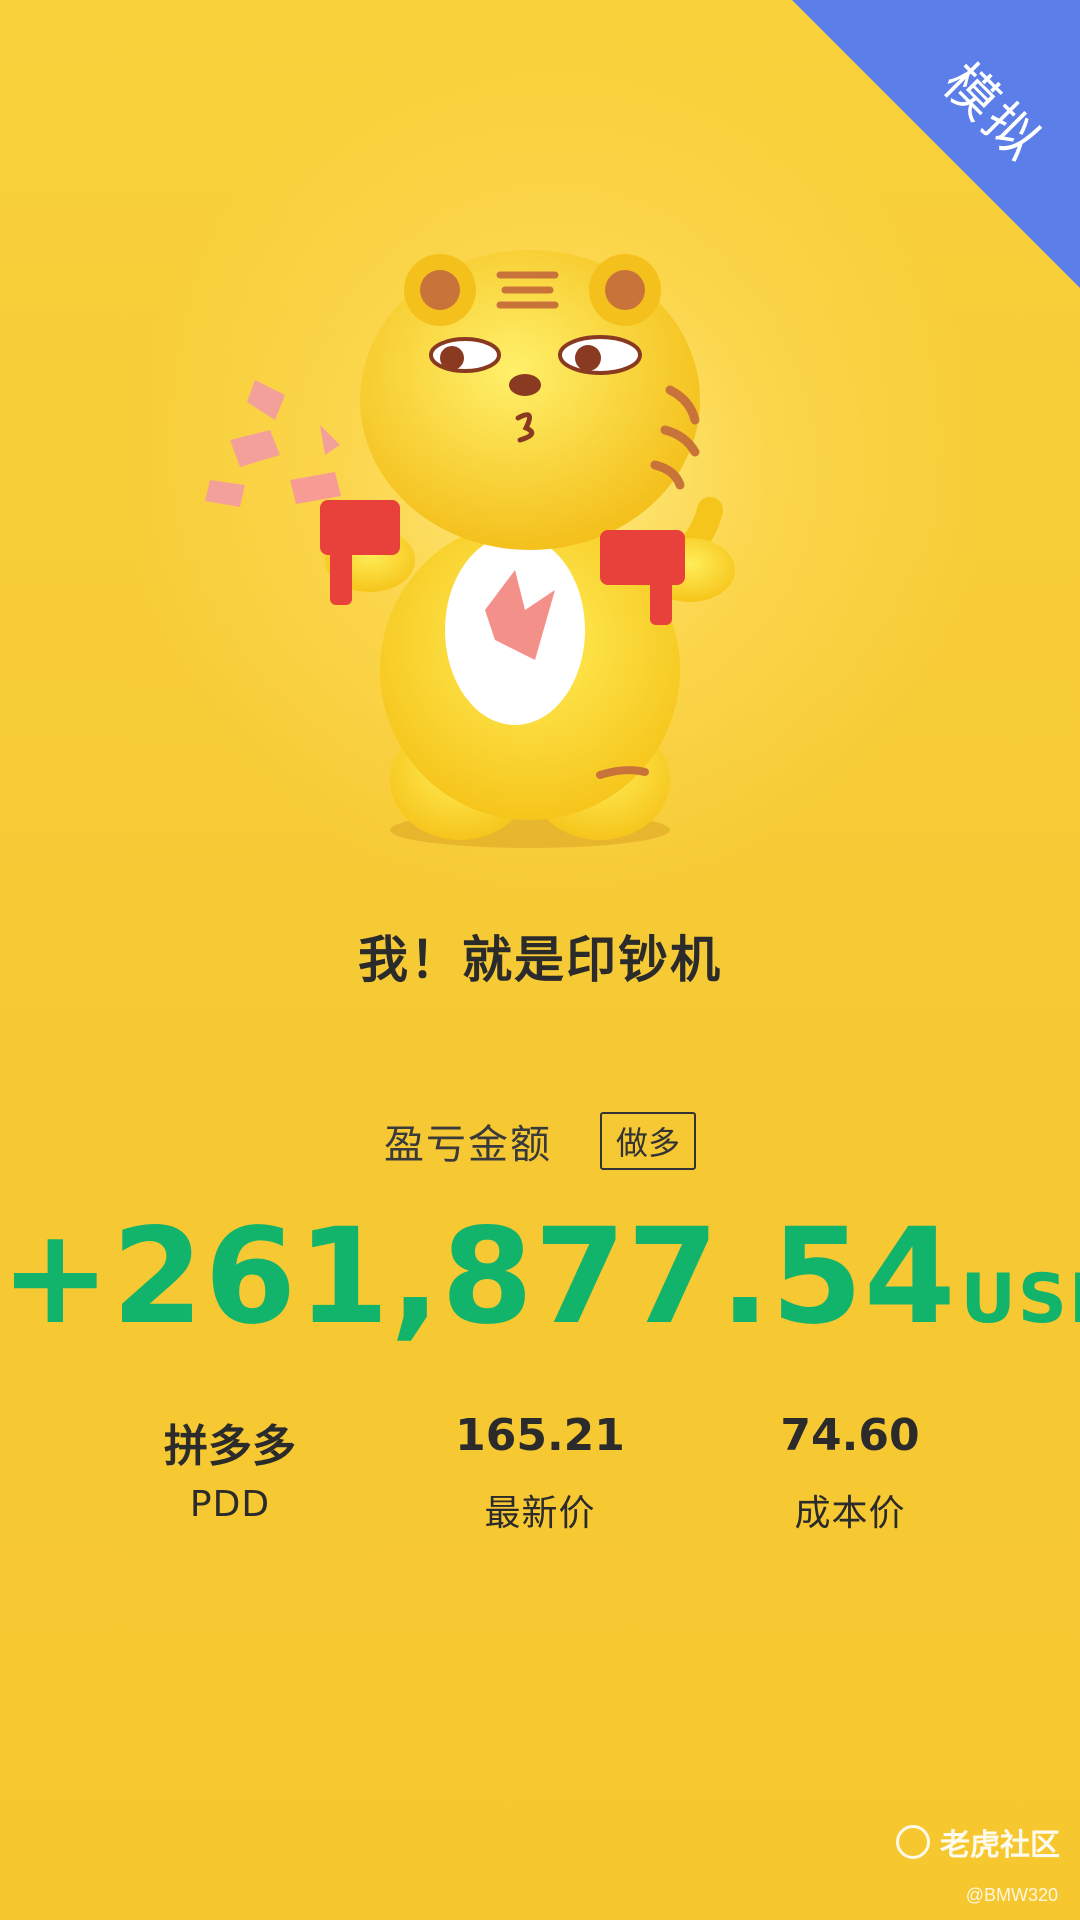 This screenshot has height=1920, width=1080. I want to click on stats-row: 拼多多 PDD 165.21 最新价 74.60 成本价, so click(540, 1473).